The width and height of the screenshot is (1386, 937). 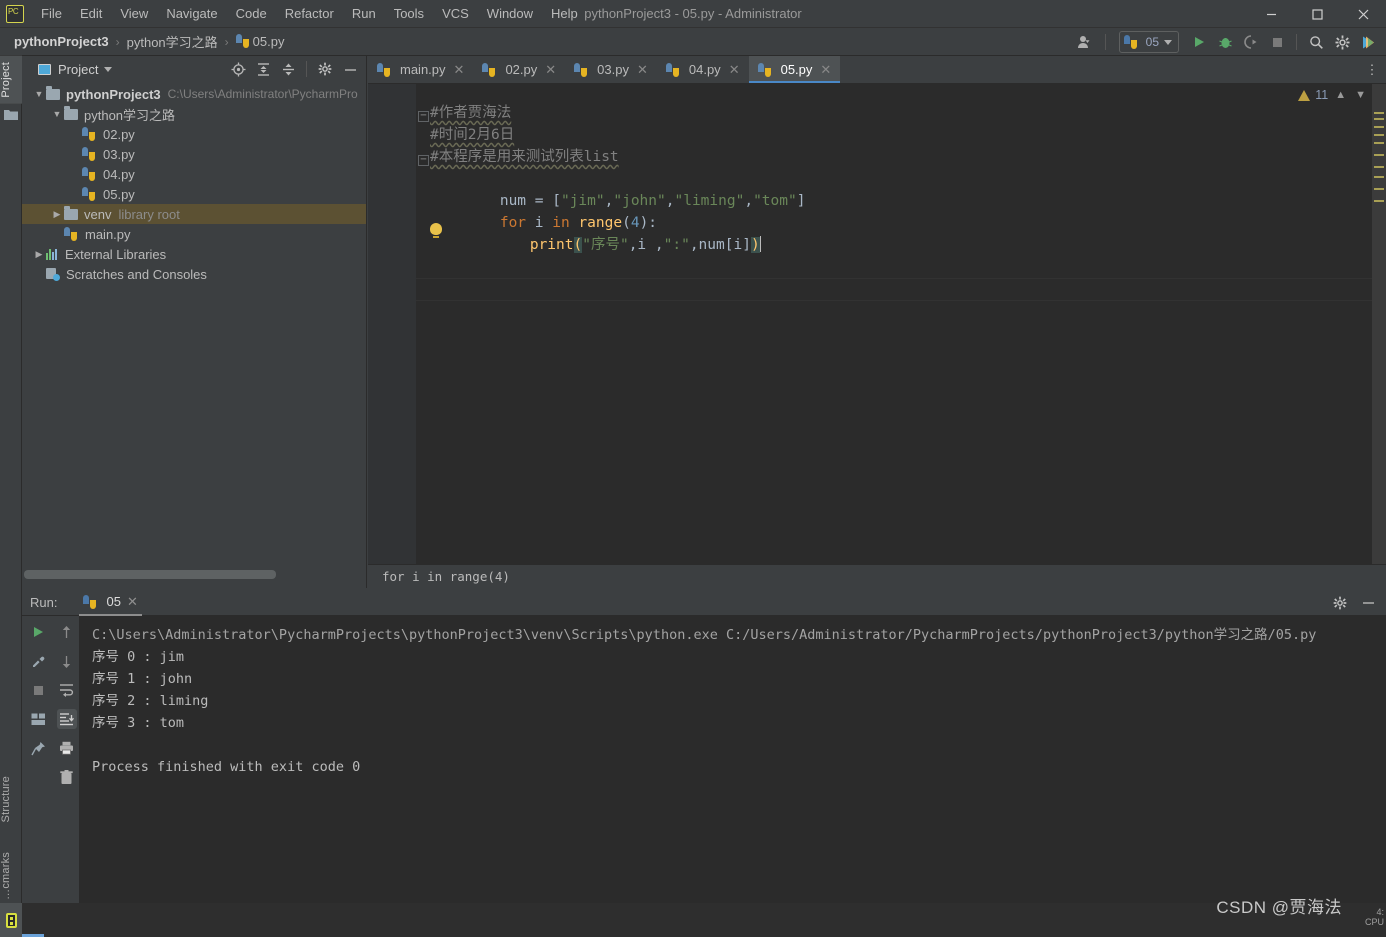 I want to click on up-arrow-icon, so click(x=67, y=632).